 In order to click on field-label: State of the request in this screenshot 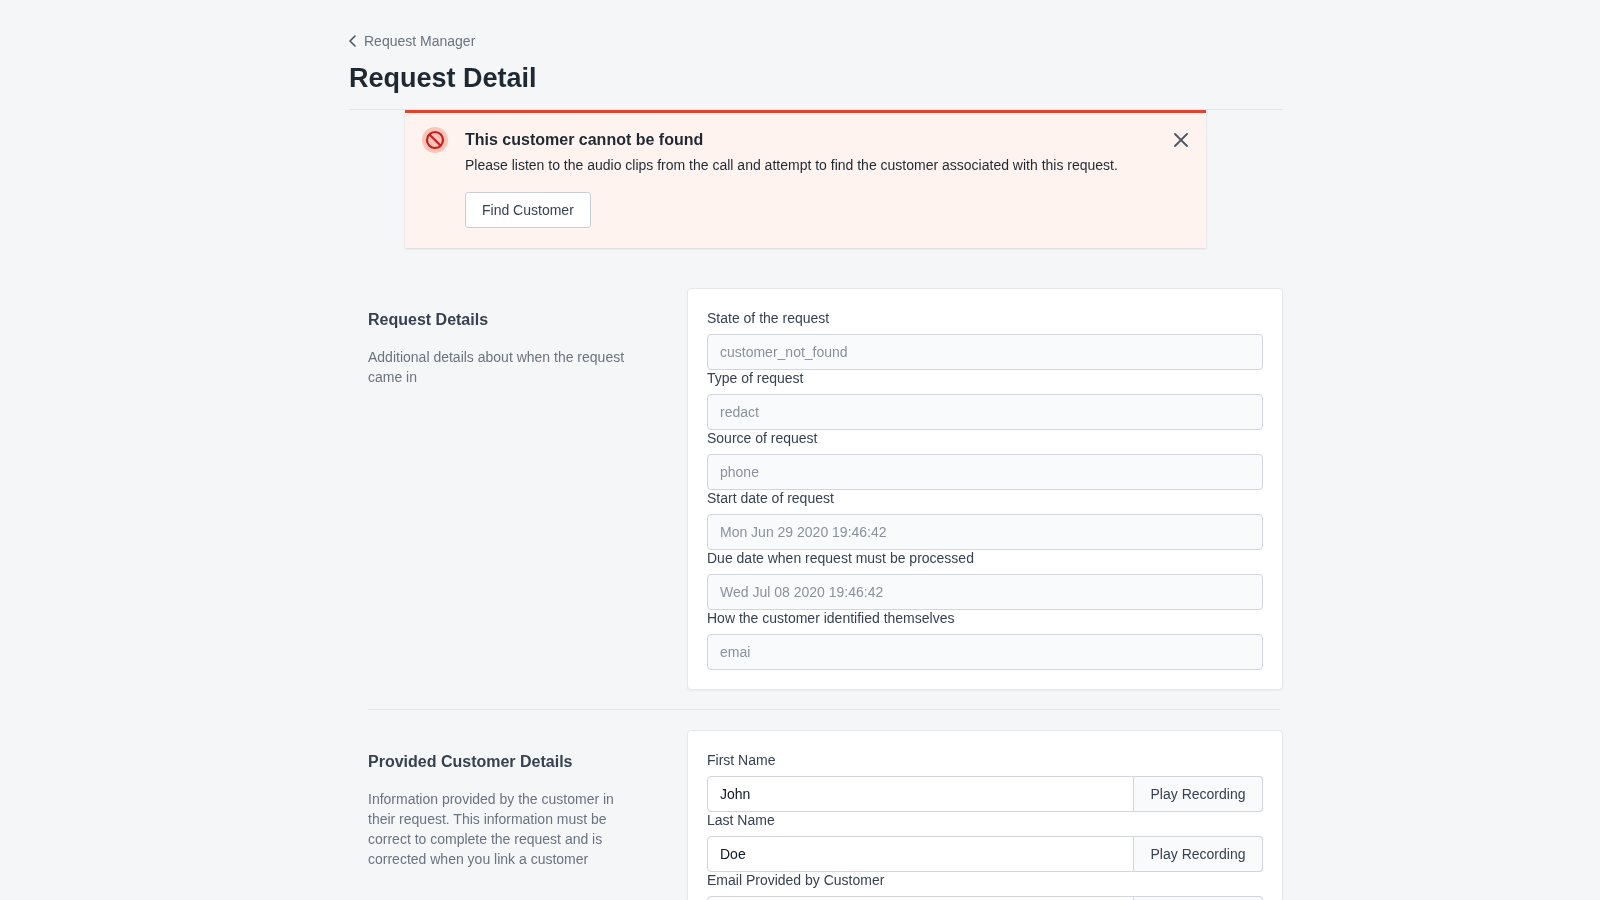, I will do `click(768, 318)`.